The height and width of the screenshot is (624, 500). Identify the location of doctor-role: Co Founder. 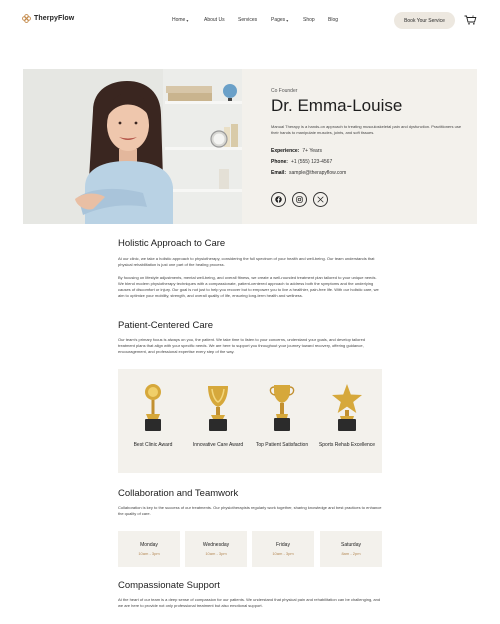
(284, 91).